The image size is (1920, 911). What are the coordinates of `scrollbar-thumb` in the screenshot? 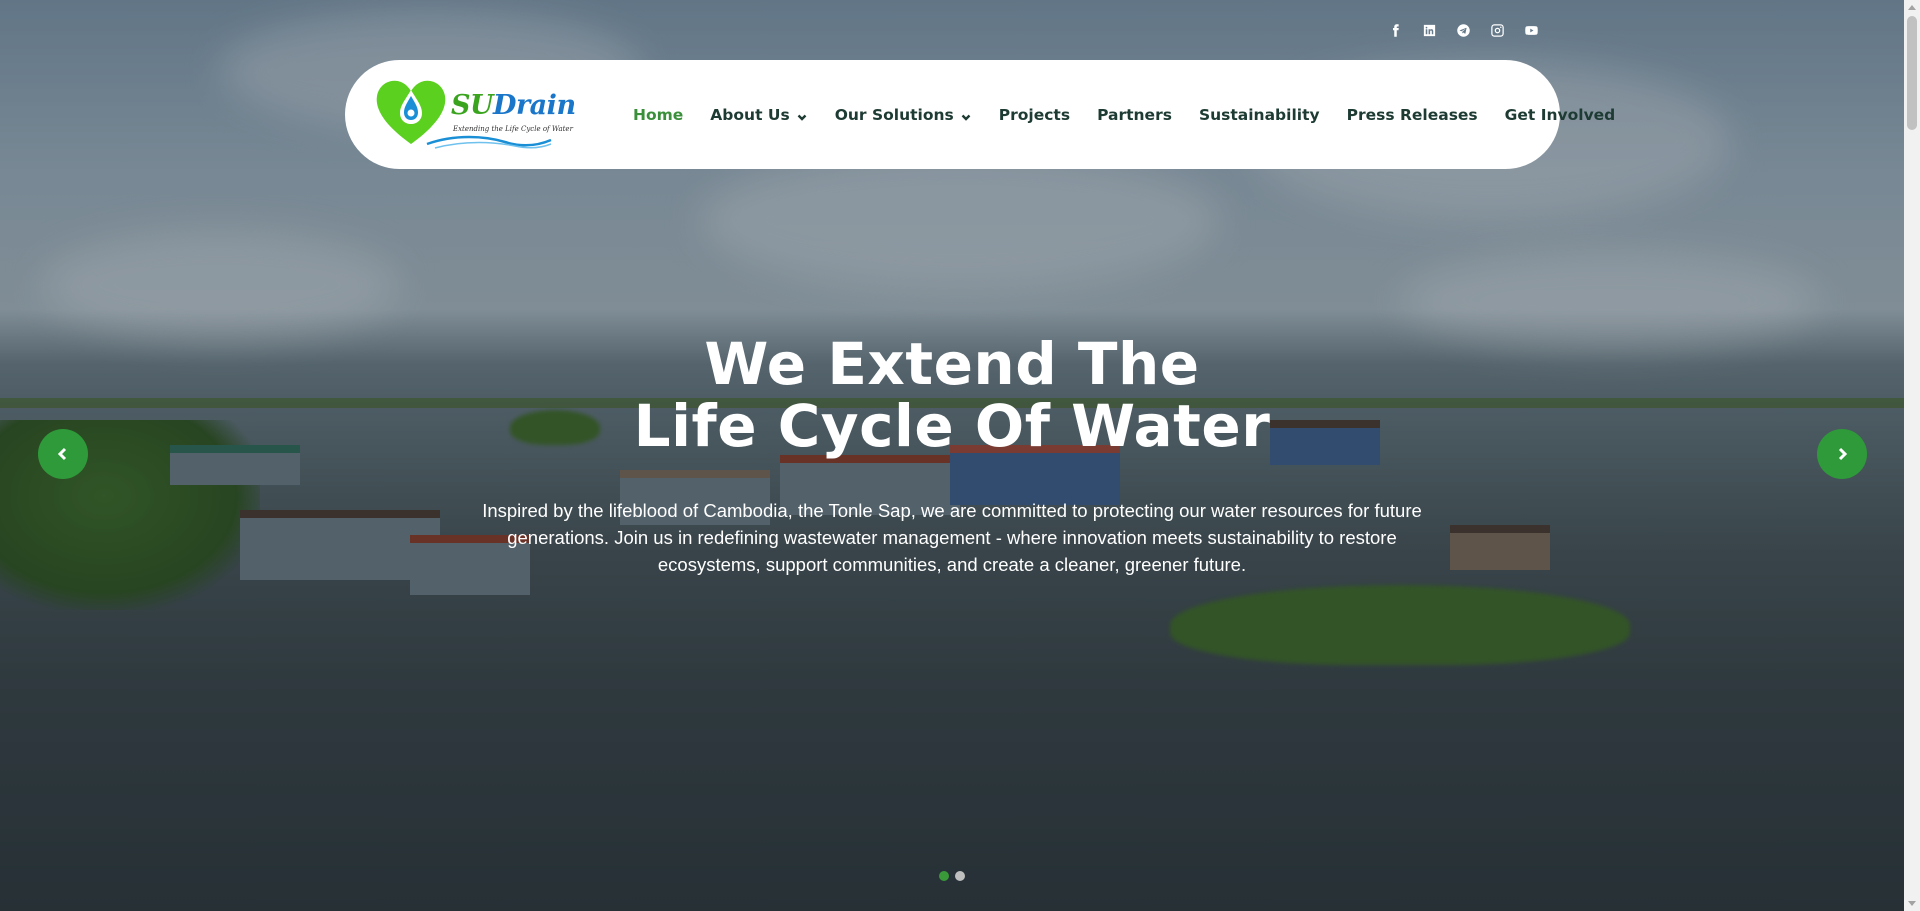 It's located at (1912, 73).